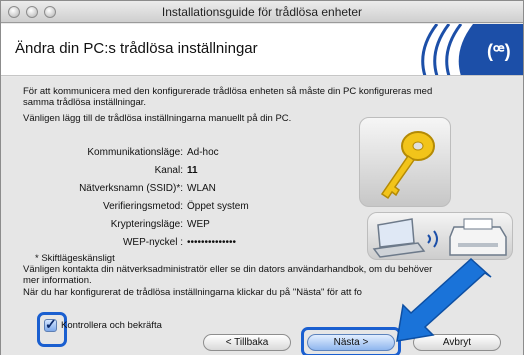  I want to click on laptop-printer-icon, so click(439, 238).